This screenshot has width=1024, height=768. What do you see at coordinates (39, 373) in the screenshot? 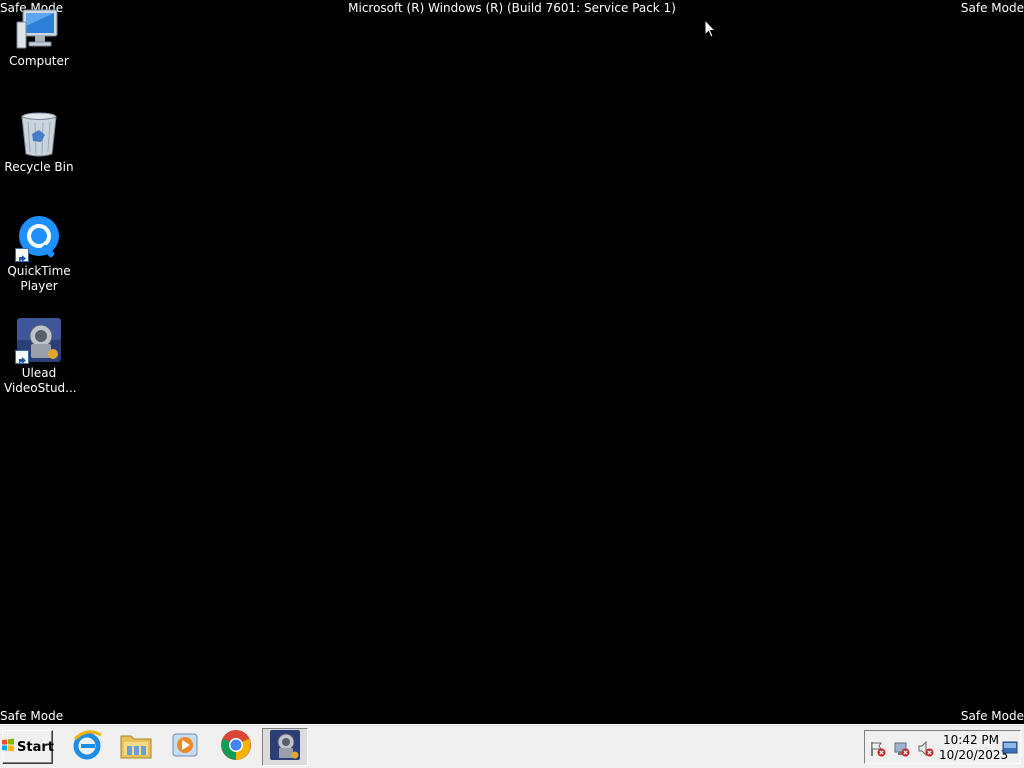
I see `desktop-icon-label-line1: Ulead` at bounding box center [39, 373].